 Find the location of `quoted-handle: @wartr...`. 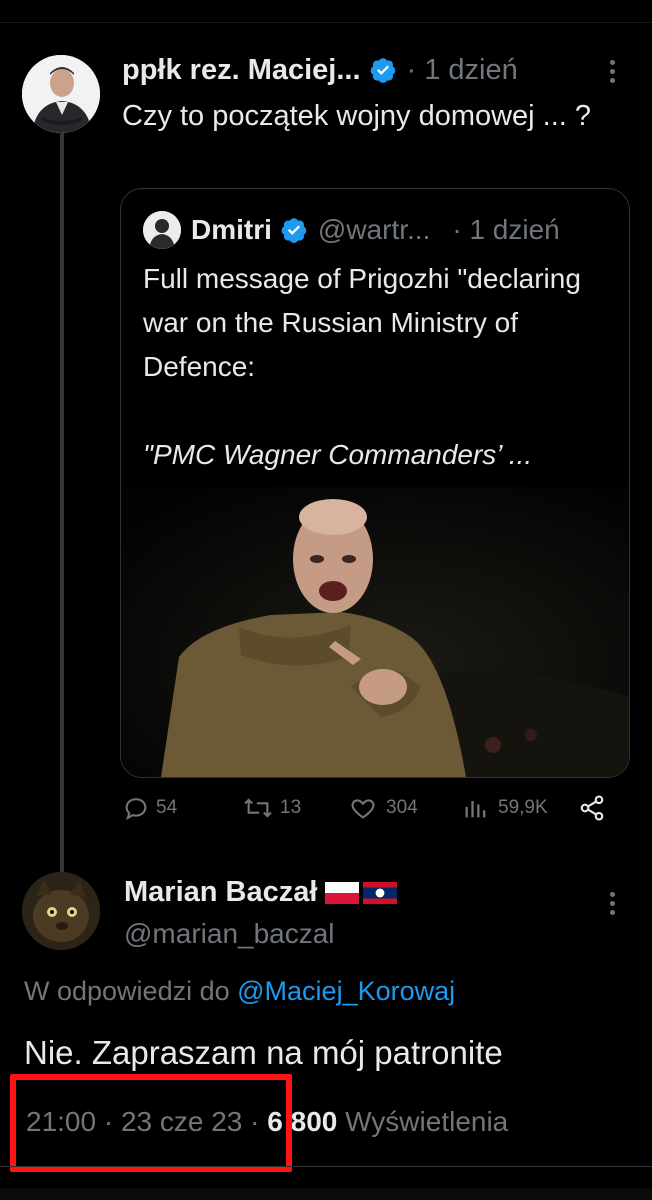

quoted-handle: @wartr... is located at coordinates (374, 229).